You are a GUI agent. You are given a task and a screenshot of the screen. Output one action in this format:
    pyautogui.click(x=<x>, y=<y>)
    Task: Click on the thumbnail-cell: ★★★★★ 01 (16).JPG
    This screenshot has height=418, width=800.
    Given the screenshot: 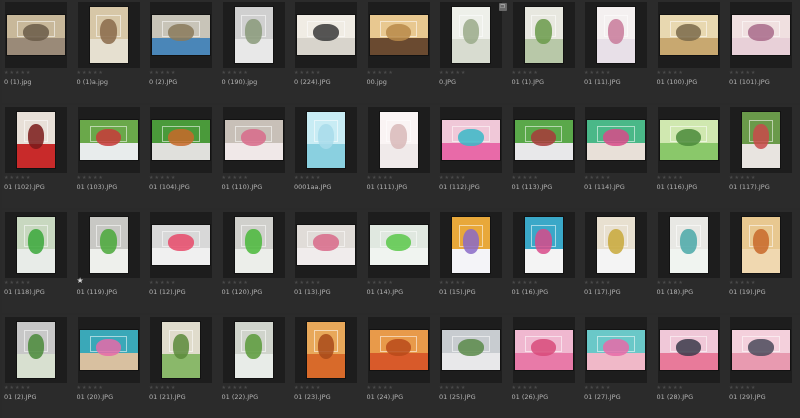 What is the action you would take?
    pyautogui.click(x=545, y=261)
    